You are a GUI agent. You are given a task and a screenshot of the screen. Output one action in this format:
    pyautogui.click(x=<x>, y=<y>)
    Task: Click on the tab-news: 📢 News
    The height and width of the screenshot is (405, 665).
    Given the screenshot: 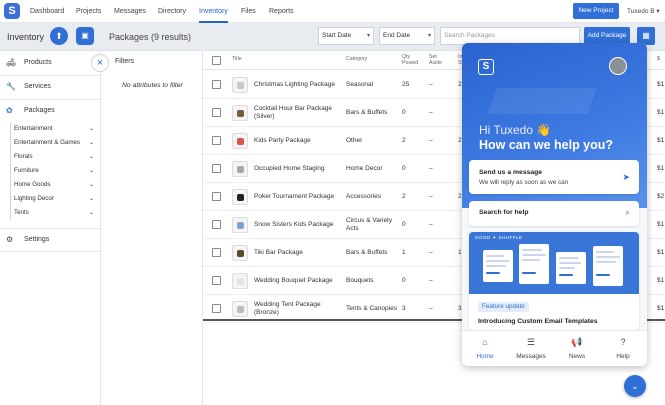 What is the action you would take?
    pyautogui.click(x=577, y=348)
    